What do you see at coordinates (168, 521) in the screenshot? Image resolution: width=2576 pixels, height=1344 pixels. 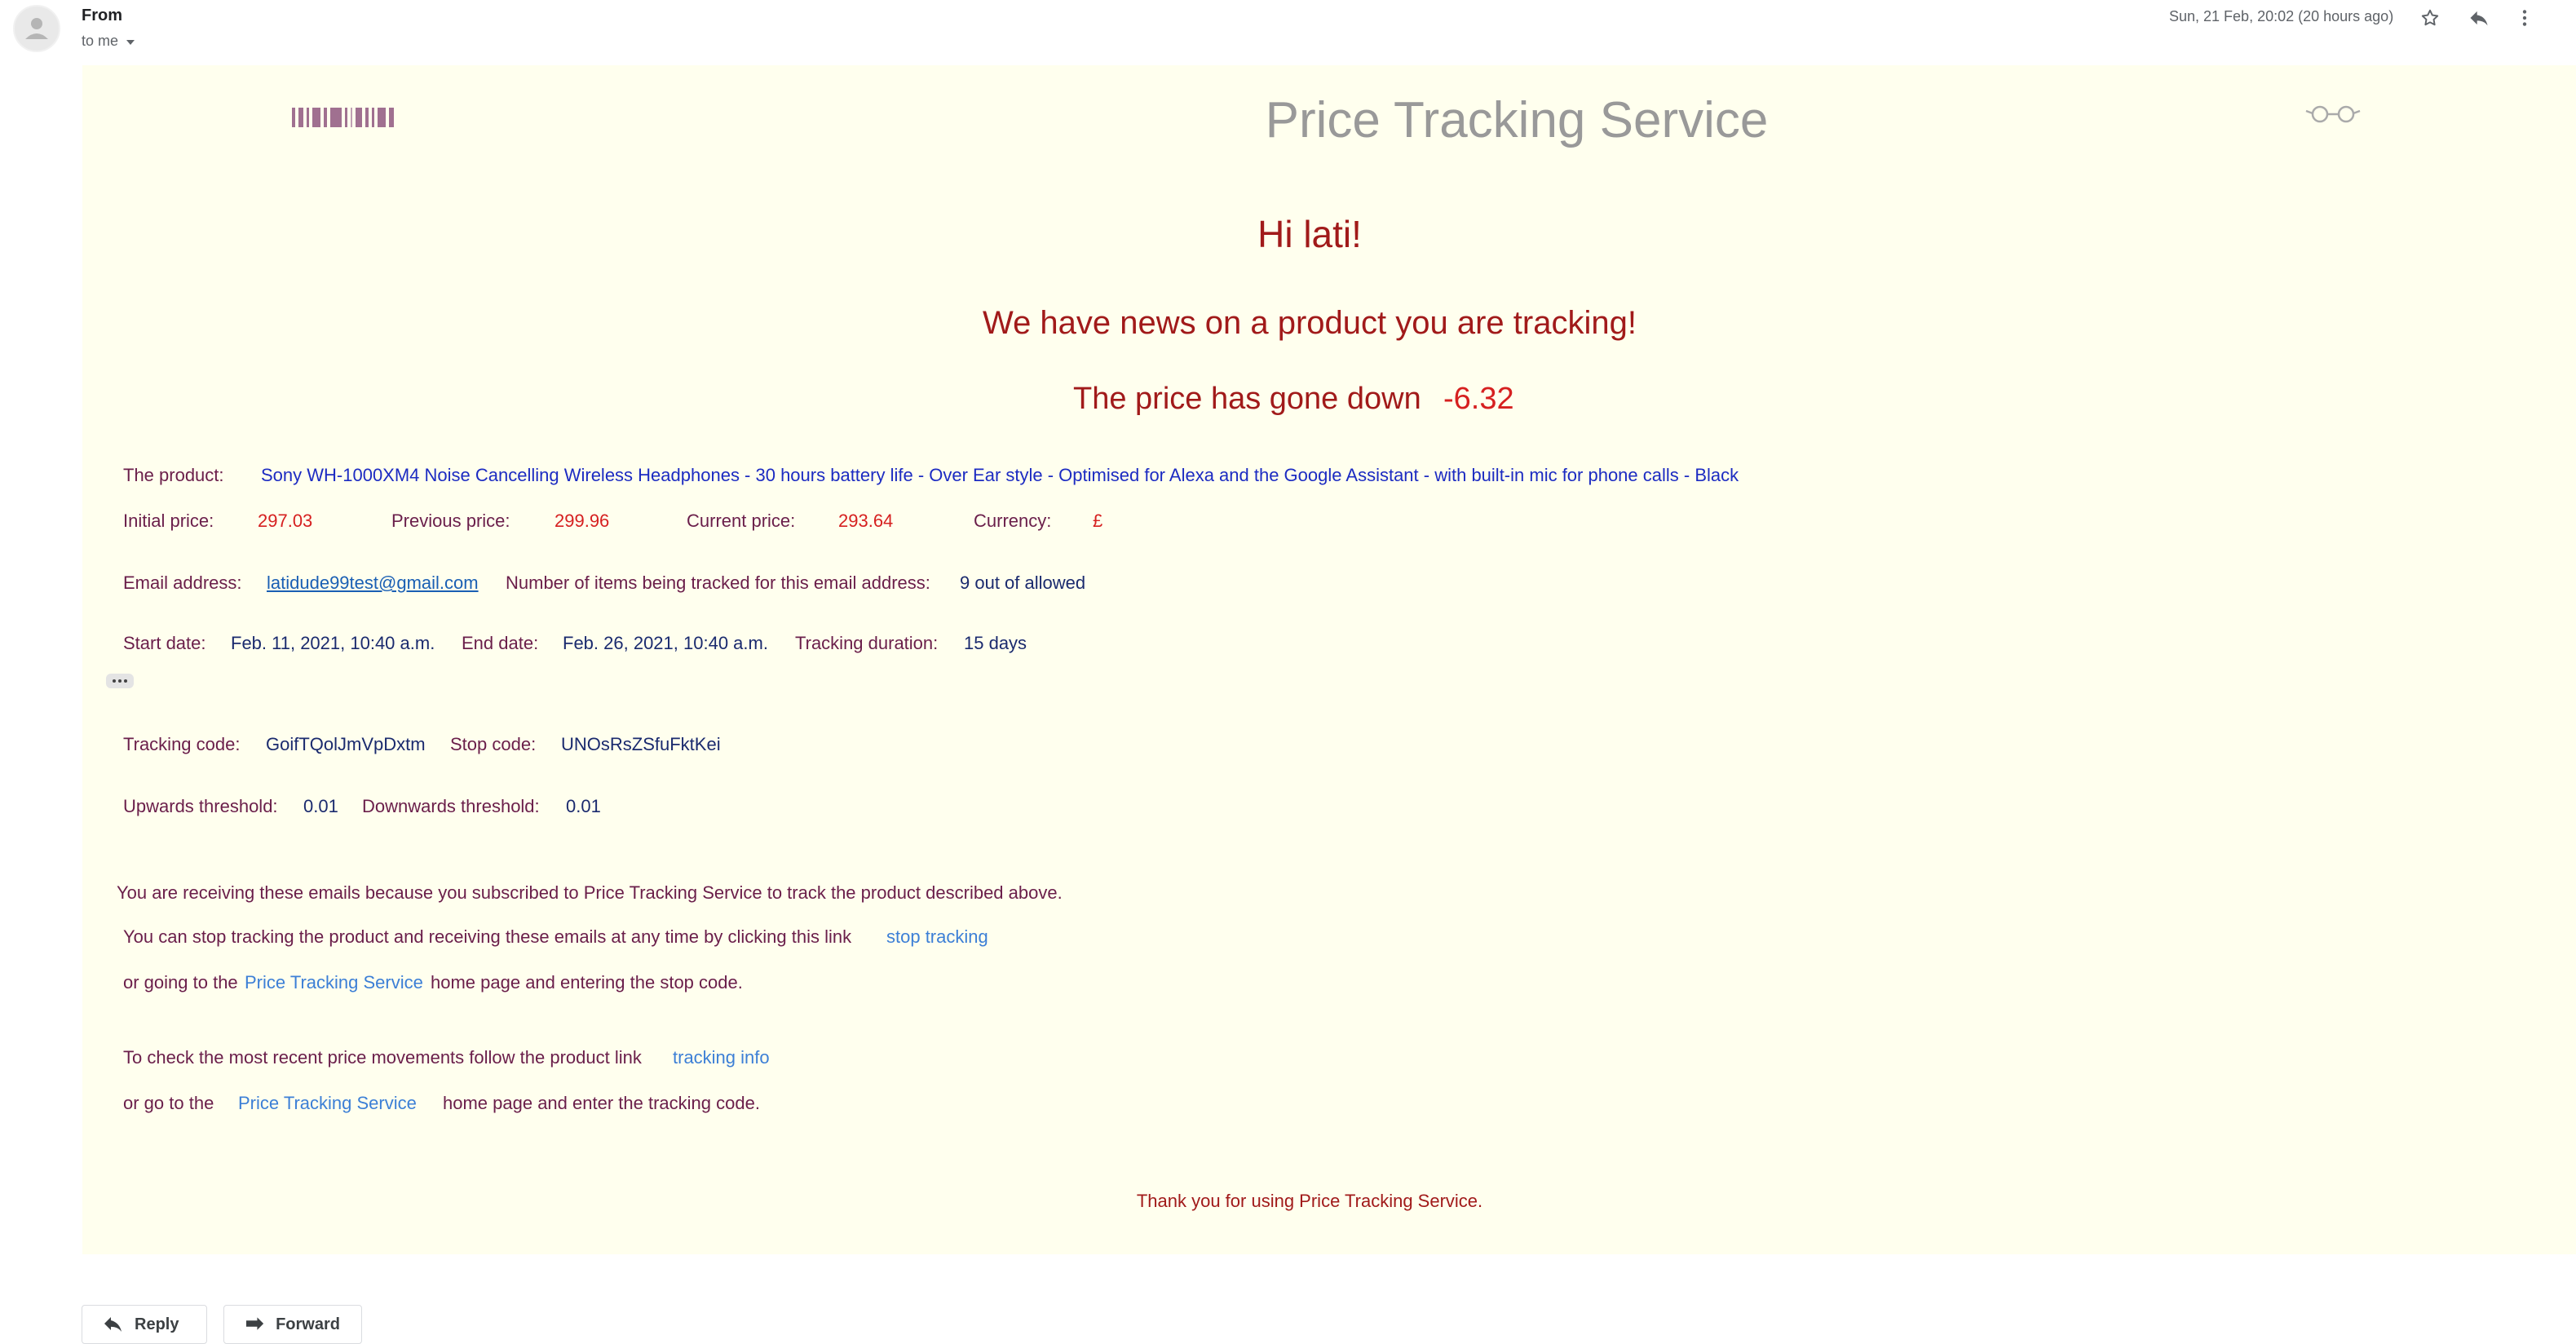 I see `initial-price-label: Initial price:` at bounding box center [168, 521].